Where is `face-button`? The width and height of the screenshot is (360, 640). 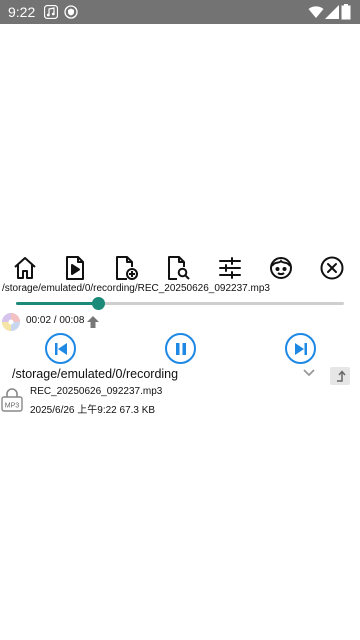
face-button is located at coordinates (281, 268).